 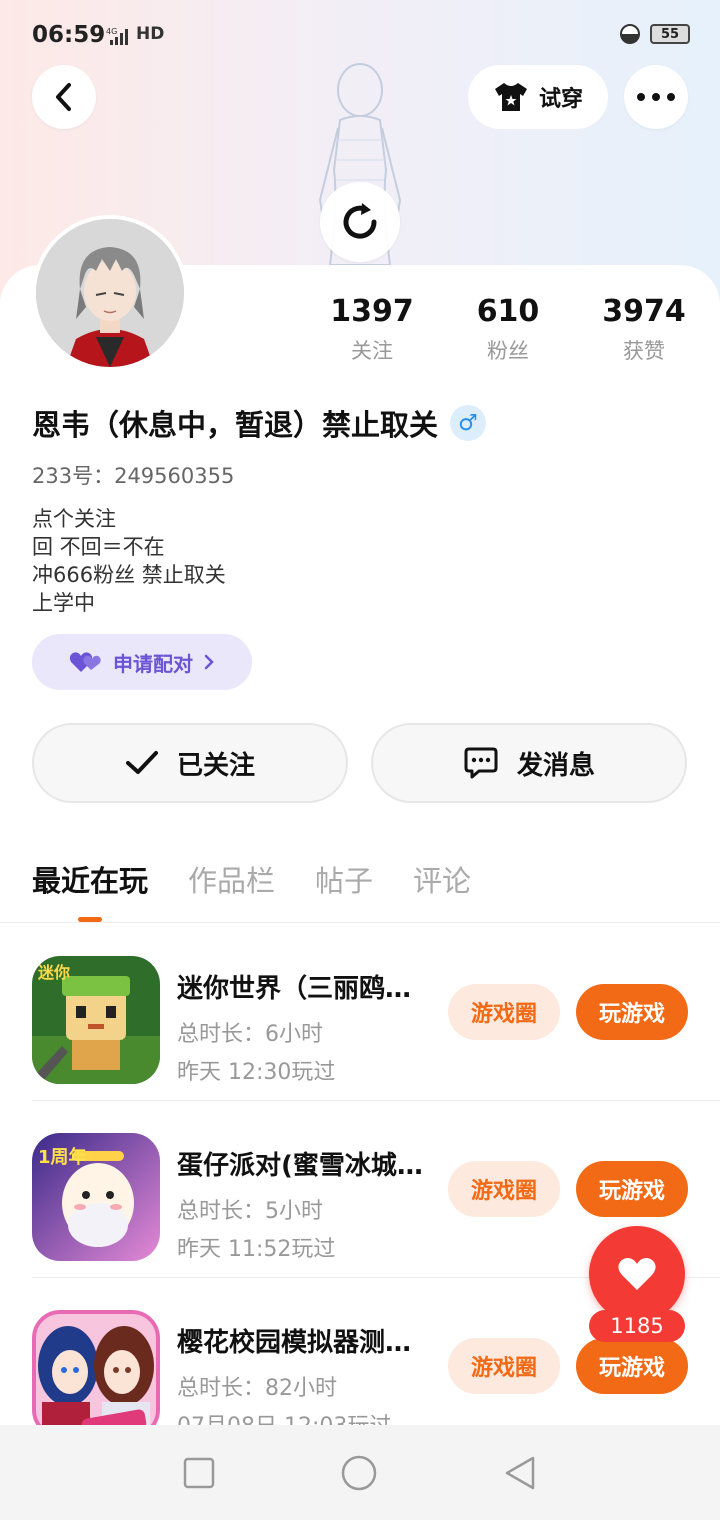 What do you see at coordinates (199, 1473) in the screenshot?
I see `recent-apps-icon` at bounding box center [199, 1473].